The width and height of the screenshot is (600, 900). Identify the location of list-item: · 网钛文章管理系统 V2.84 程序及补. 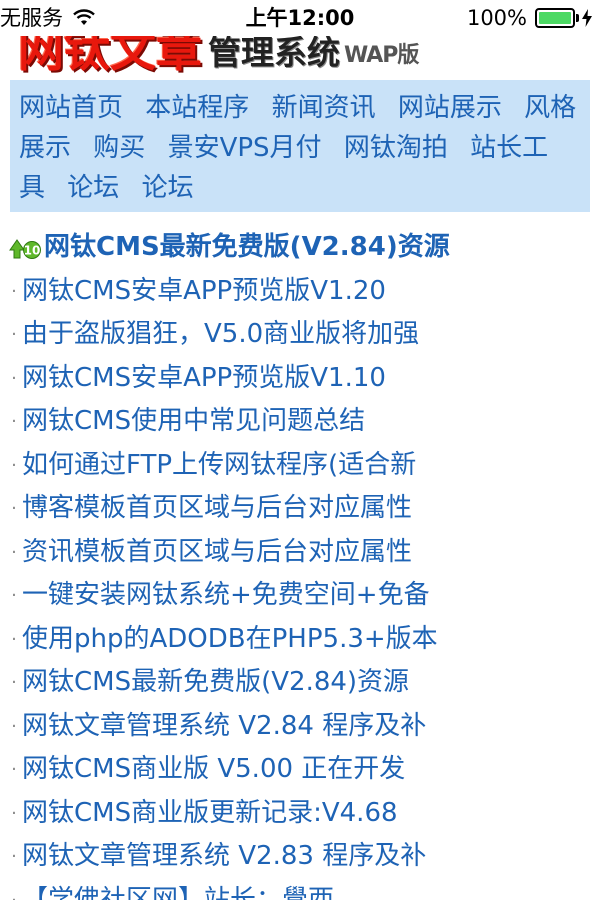
(303, 727).